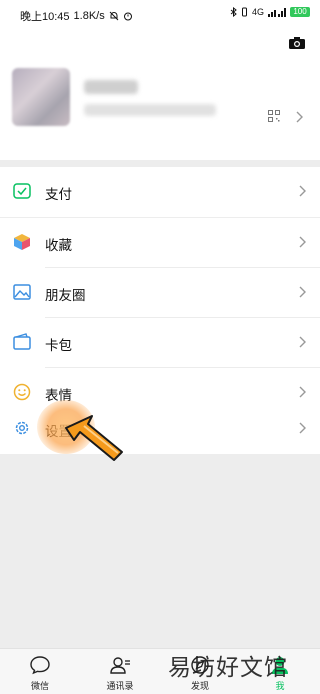 This screenshot has height=694, width=320. What do you see at coordinates (274, 116) in the screenshot?
I see `qr-code-icon` at bounding box center [274, 116].